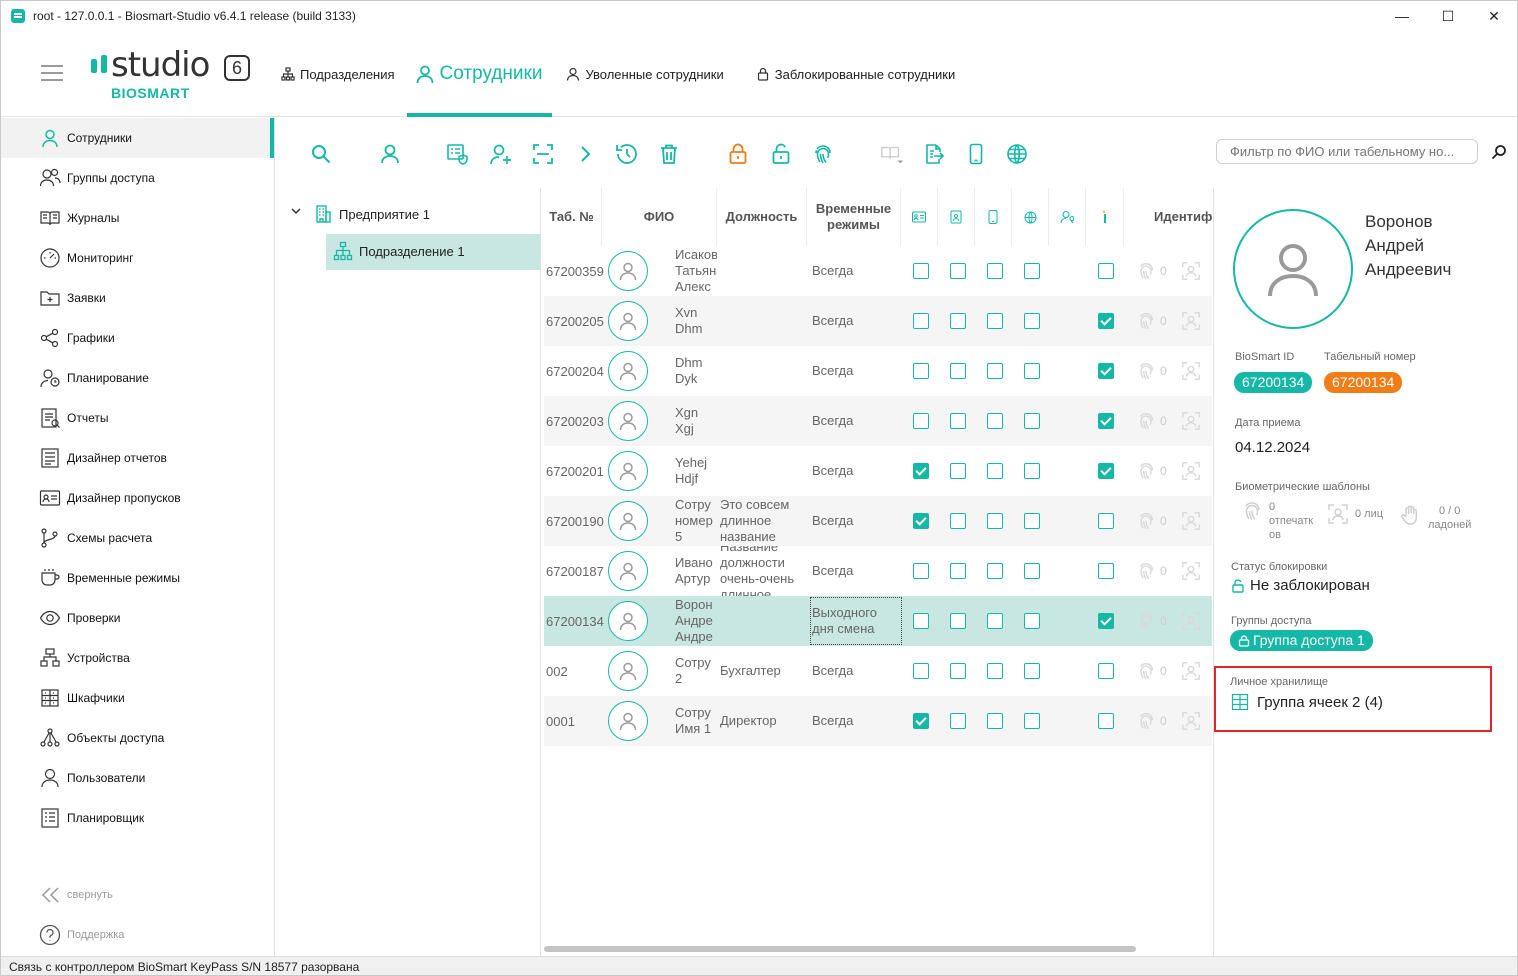  Describe the element at coordinates (543, 154) in the screenshot. I see `scan-button` at that location.